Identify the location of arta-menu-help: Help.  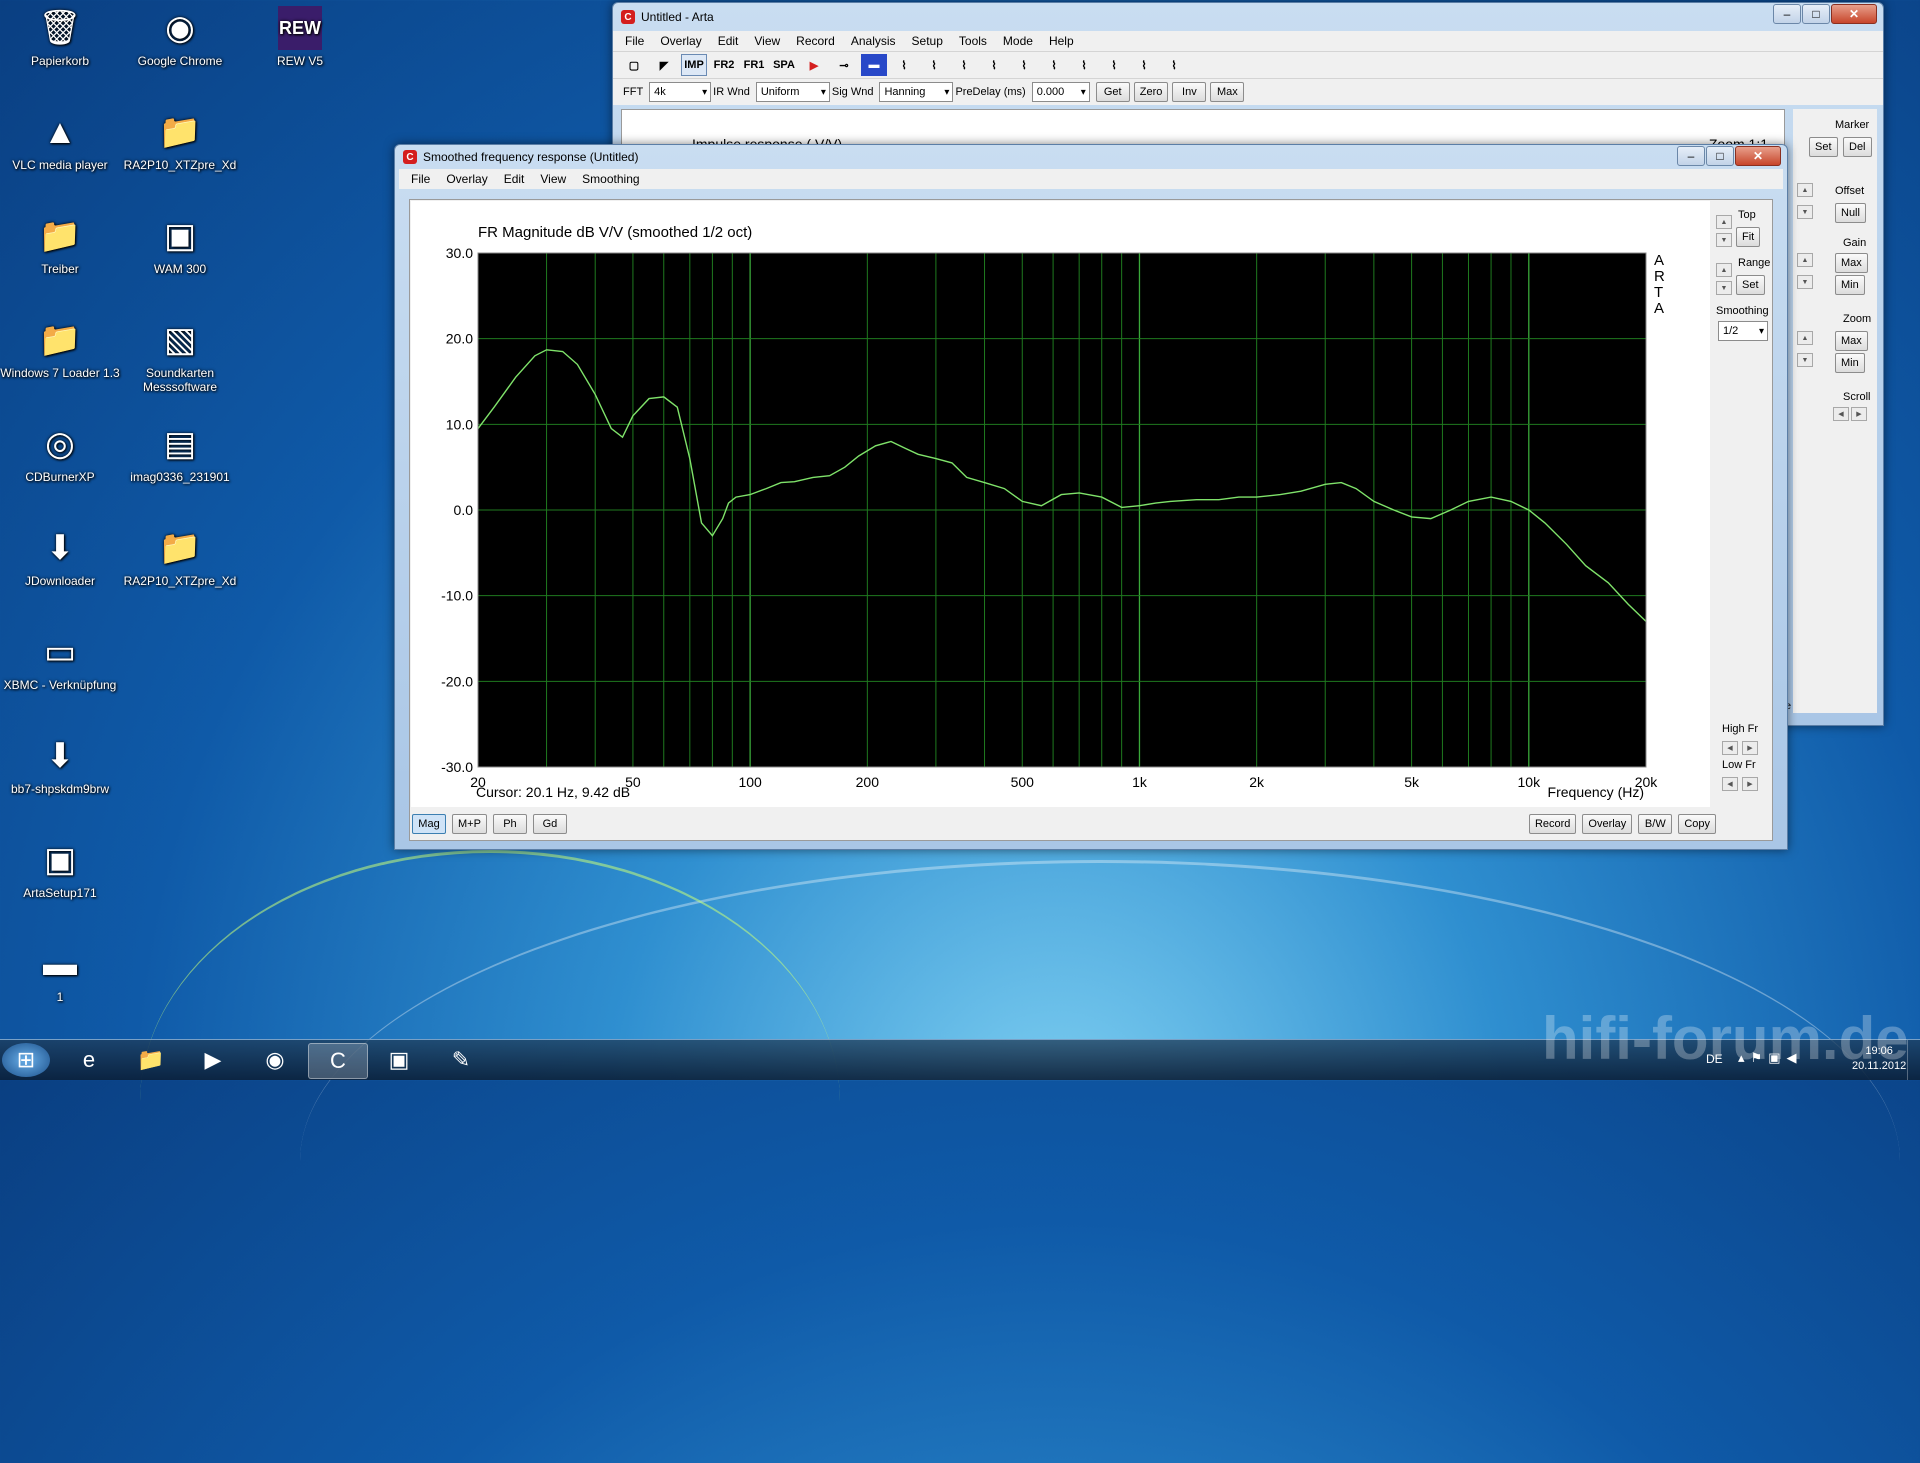
(1061, 41).